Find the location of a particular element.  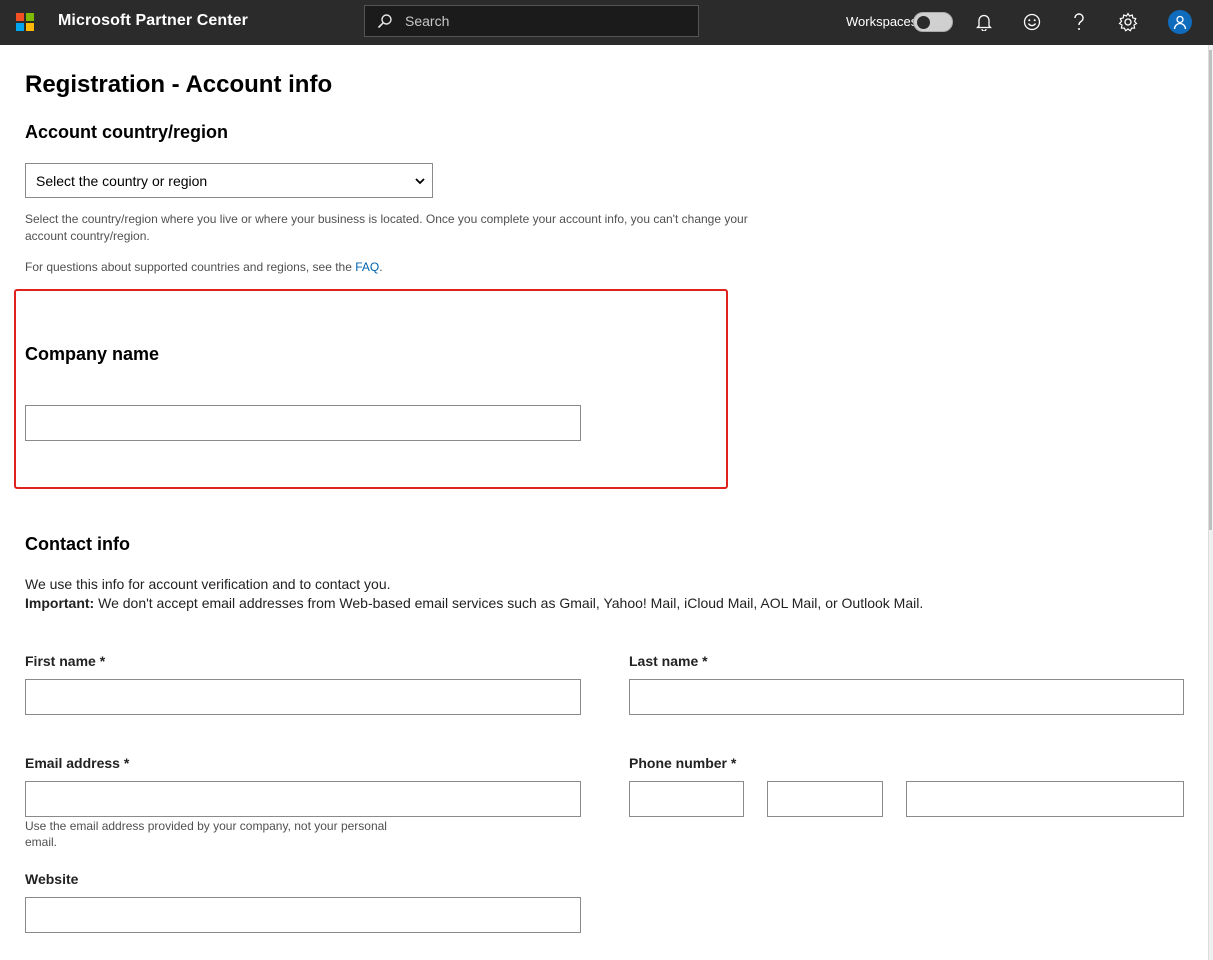

last-name-label: Last name * is located at coordinates (668, 661).